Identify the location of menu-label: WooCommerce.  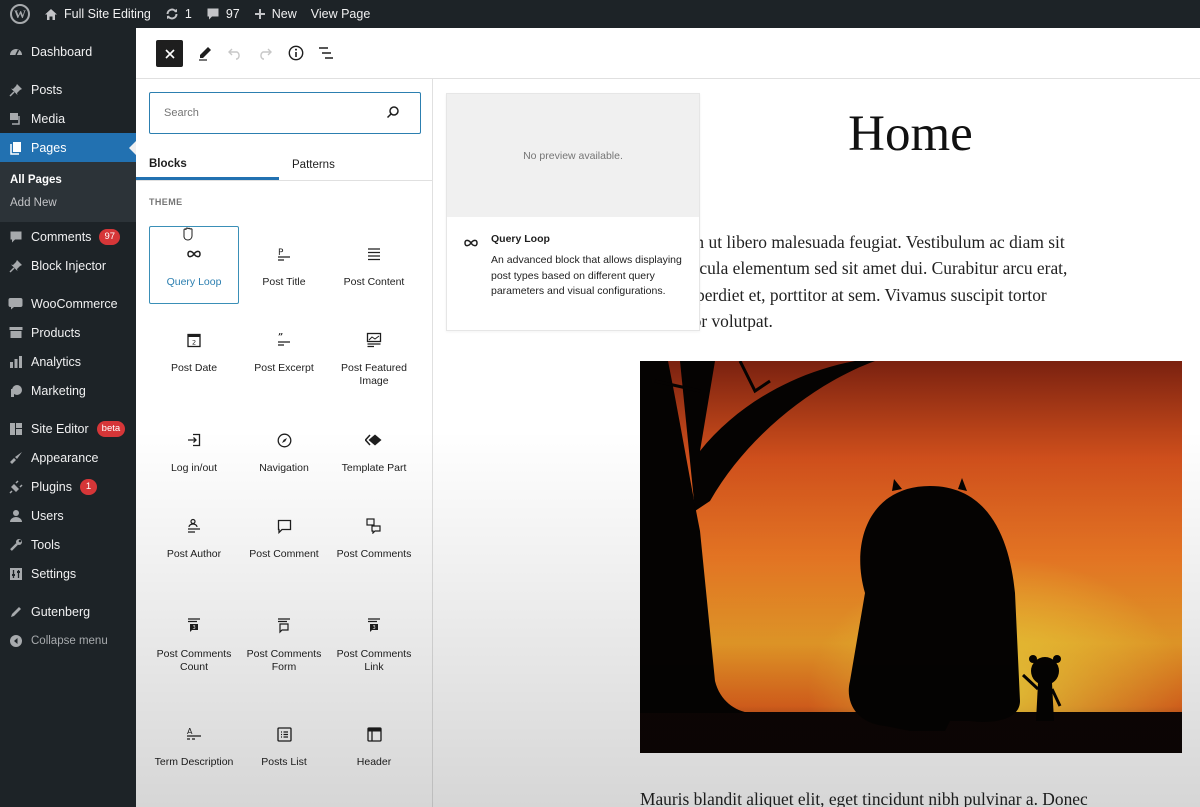
(74, 303).